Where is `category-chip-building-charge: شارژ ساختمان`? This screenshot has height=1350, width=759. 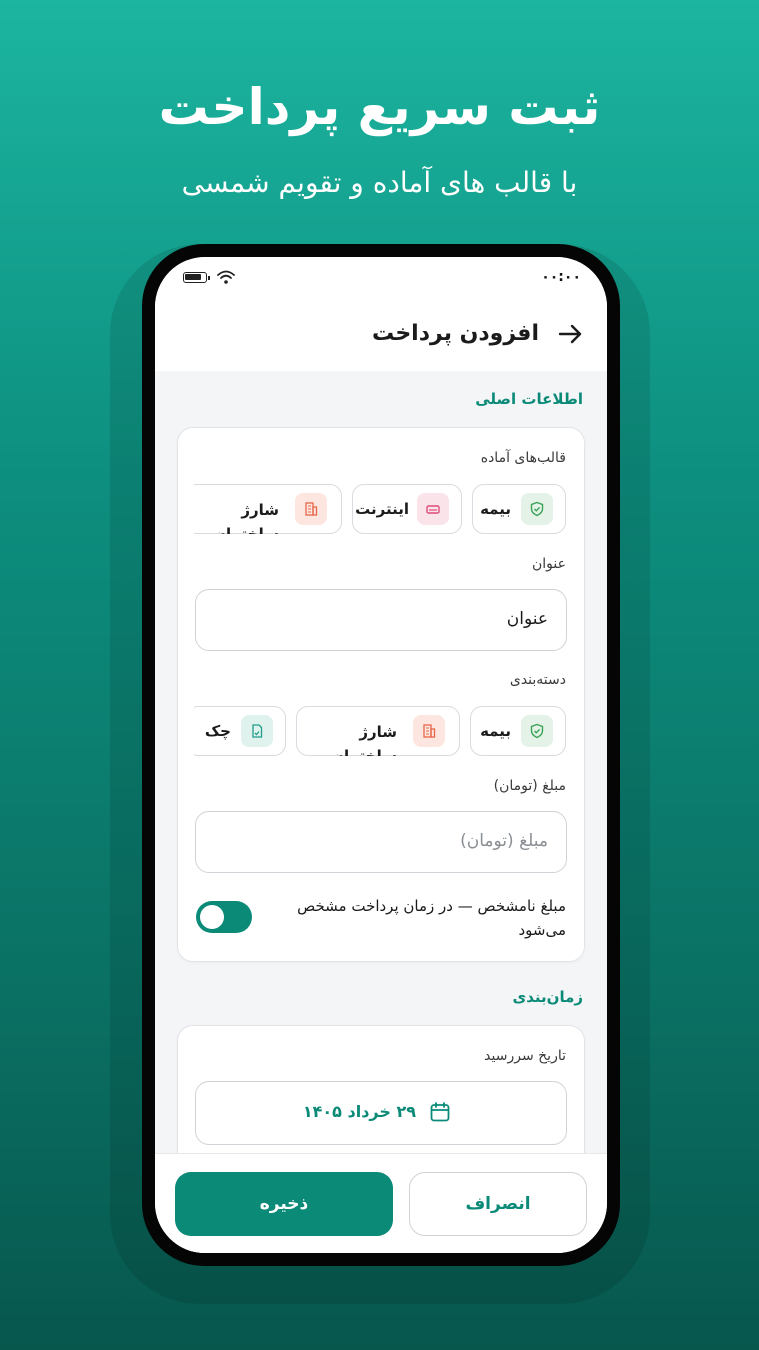
category-chip-building-charge: شارژ ساختمان is located at coordinates (378, 731).